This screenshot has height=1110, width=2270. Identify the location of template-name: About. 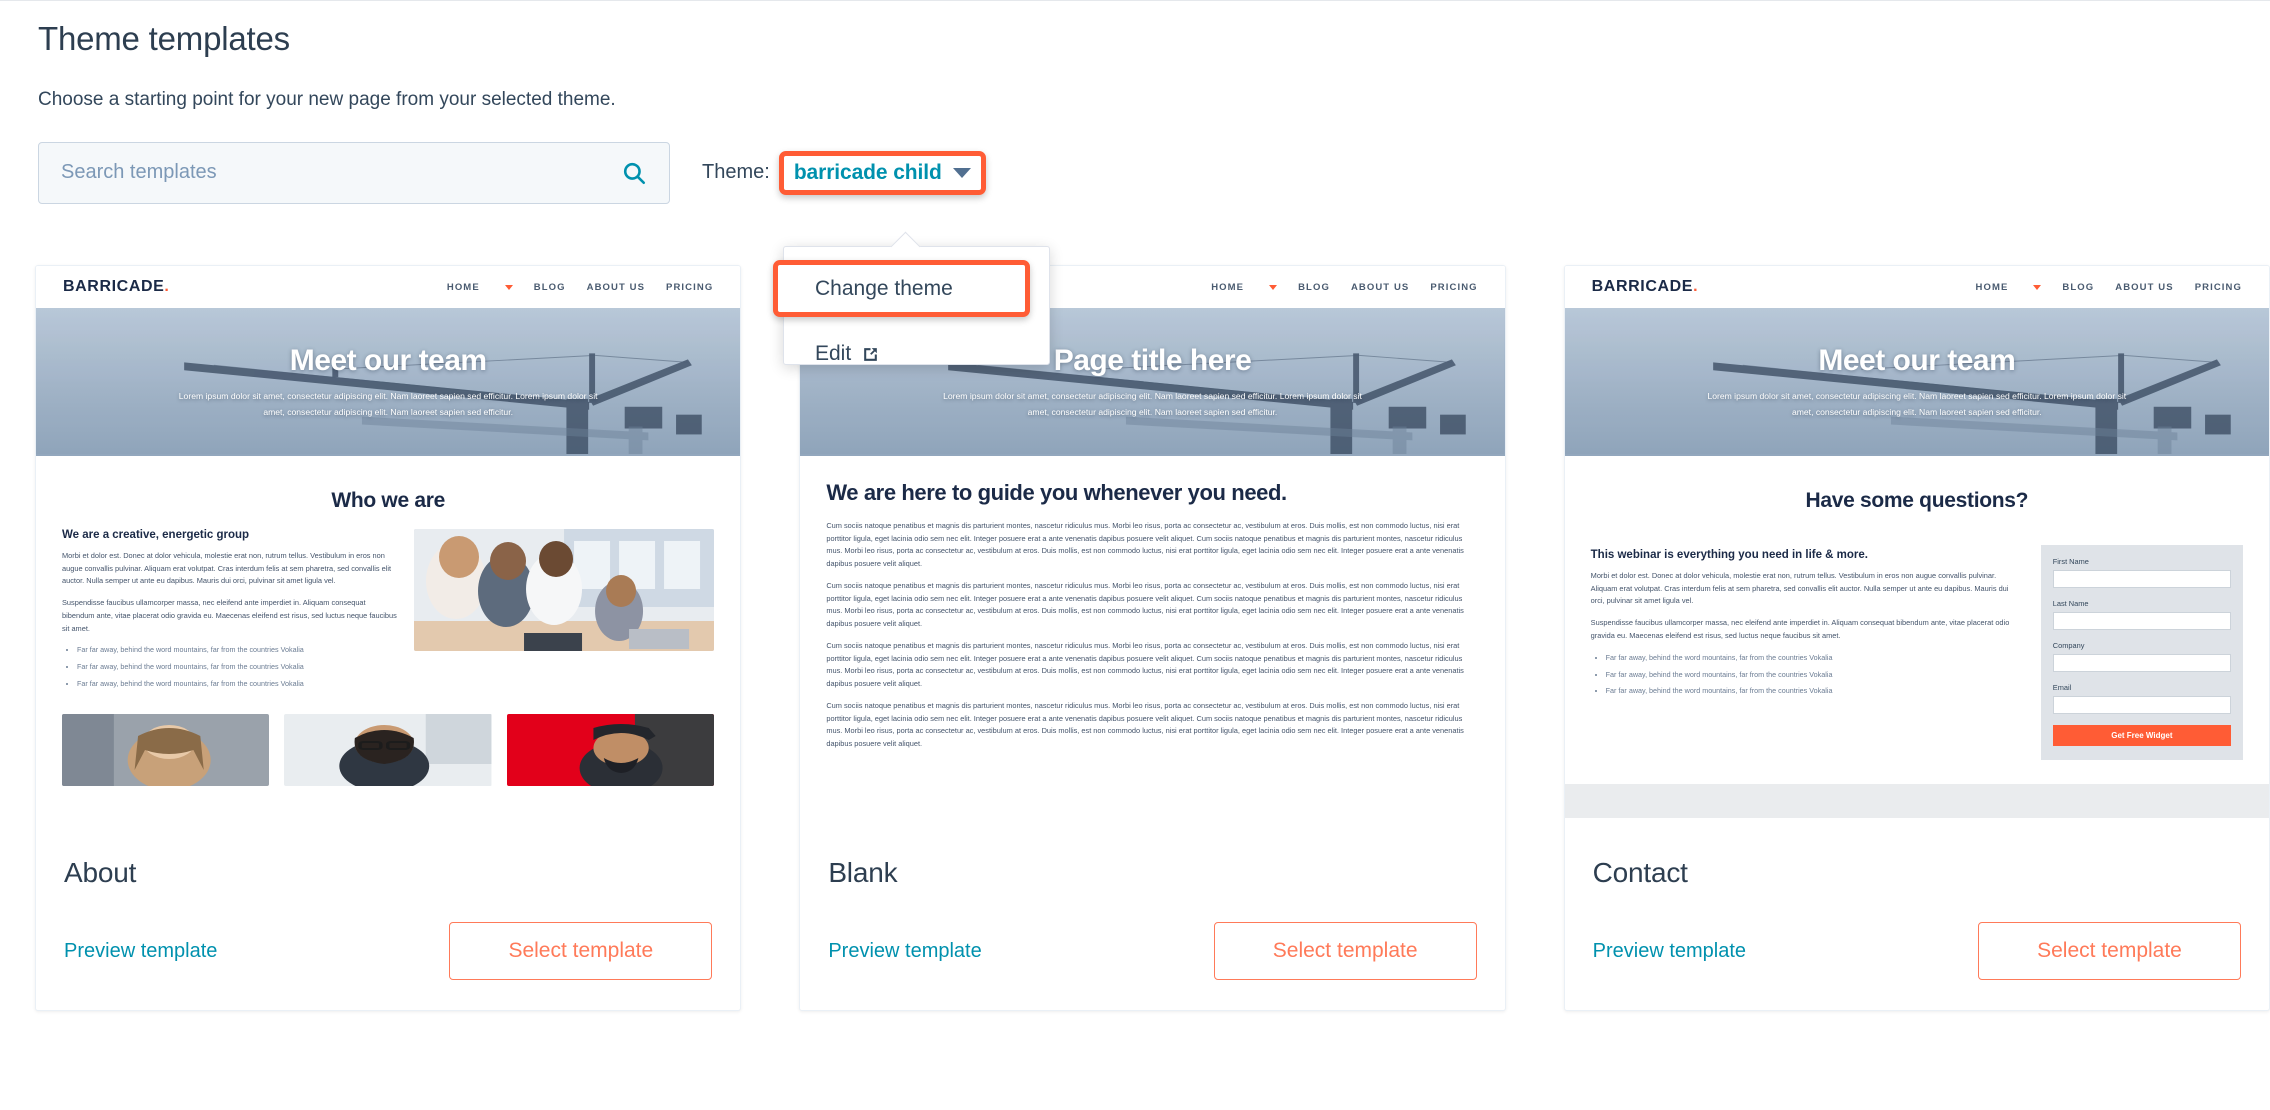
(100, 872).